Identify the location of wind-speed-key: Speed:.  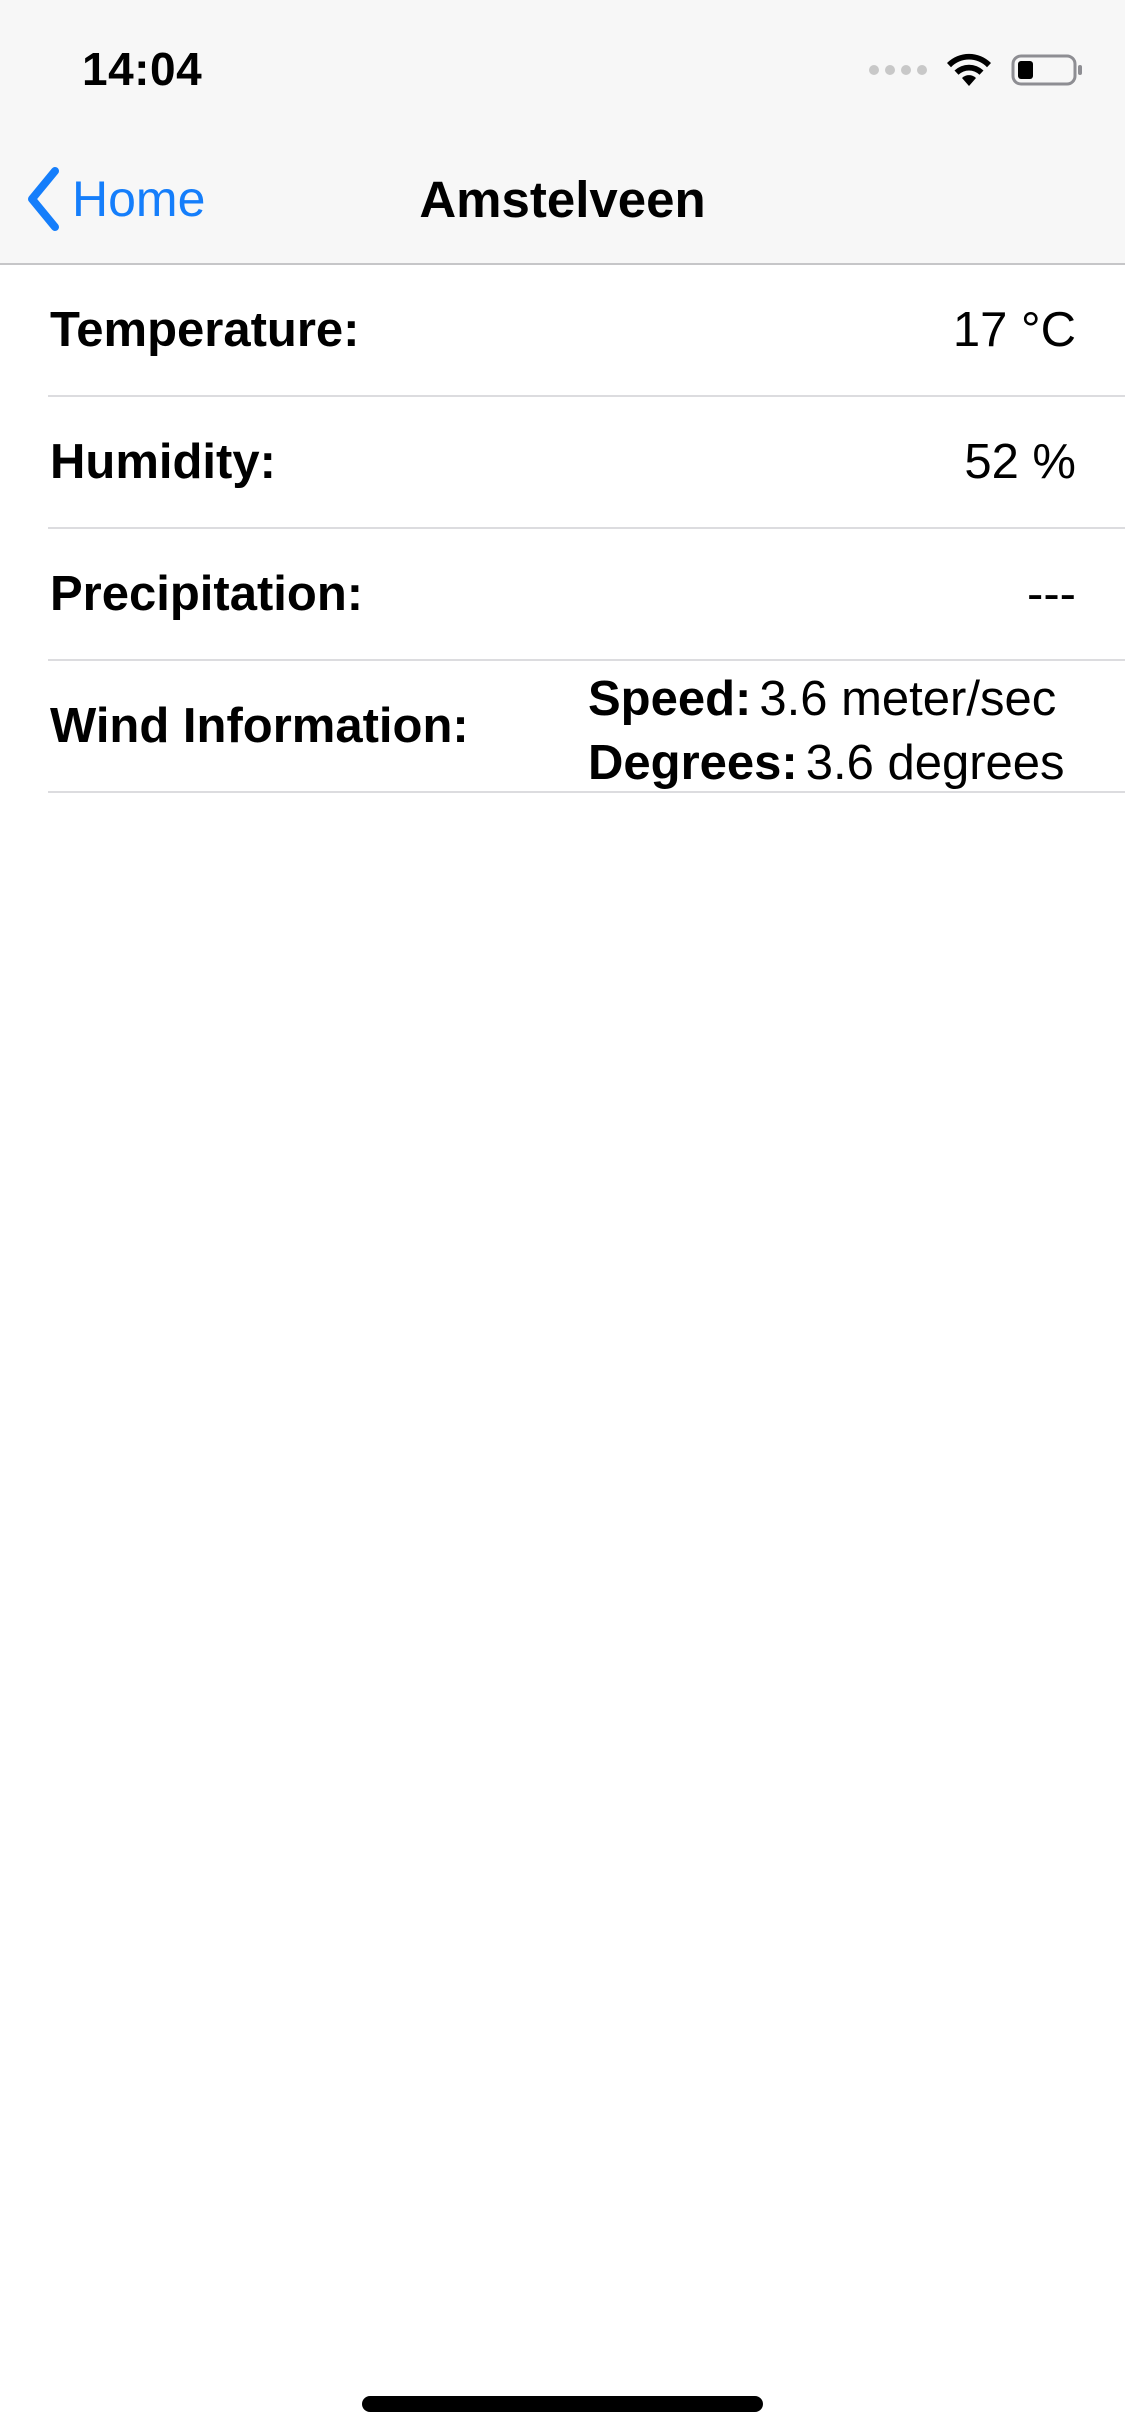
(670, 699).